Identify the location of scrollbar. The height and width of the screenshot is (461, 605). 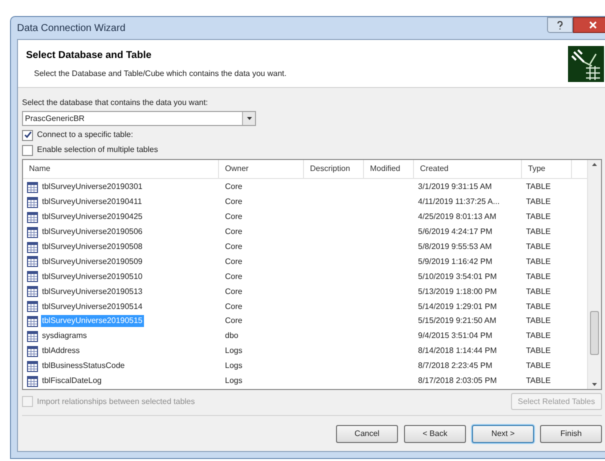
(594, 274).